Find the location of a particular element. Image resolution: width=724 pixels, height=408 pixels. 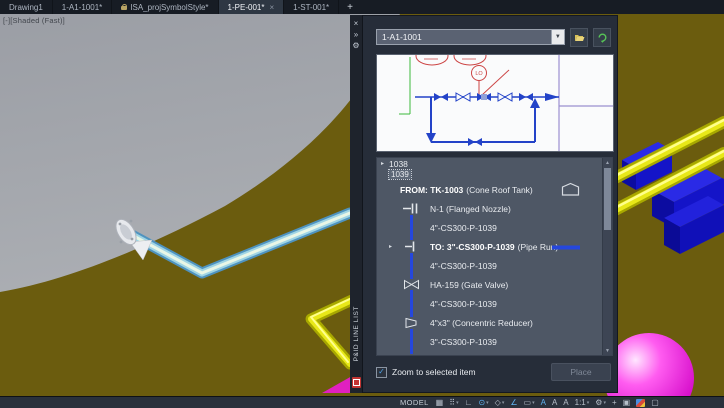

tree-row: 3"-CS300-P-1039 is located at coordinates (494, 341).